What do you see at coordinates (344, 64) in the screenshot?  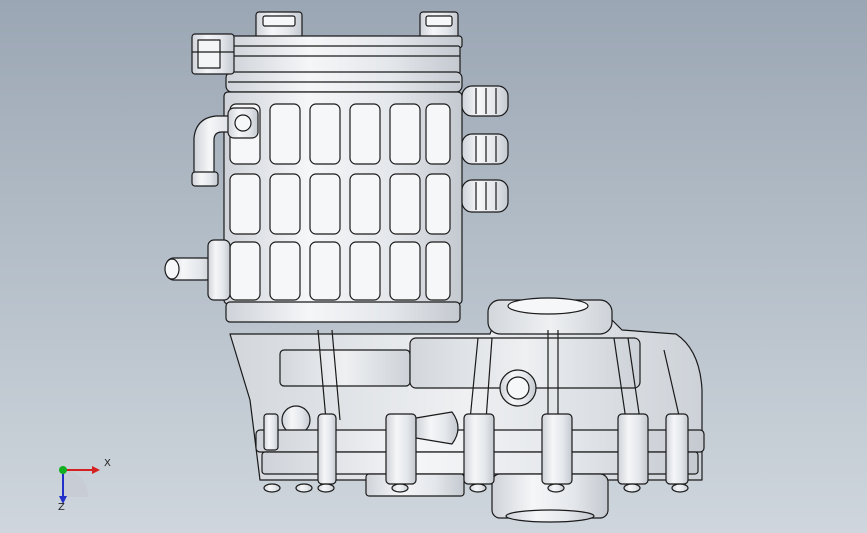 I see `motor-top-cover` at bounding box center [344, 64].